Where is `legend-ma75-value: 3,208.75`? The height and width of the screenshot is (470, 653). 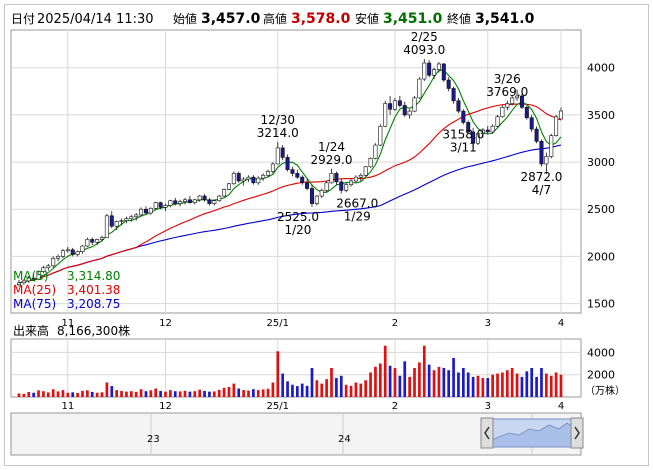 legend-ma75-value: 3,208.75 is located at coordinates (93, 304).